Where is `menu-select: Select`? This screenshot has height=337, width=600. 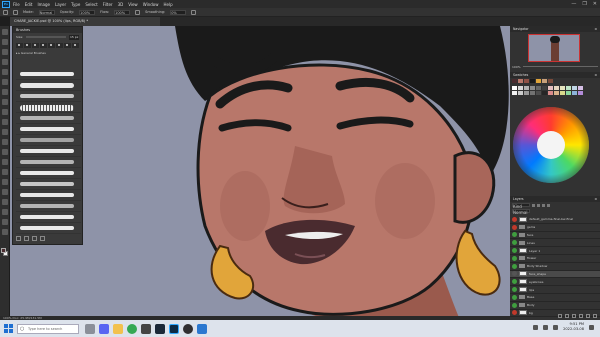
menu-select: Select is located at coordinates (91, 4).